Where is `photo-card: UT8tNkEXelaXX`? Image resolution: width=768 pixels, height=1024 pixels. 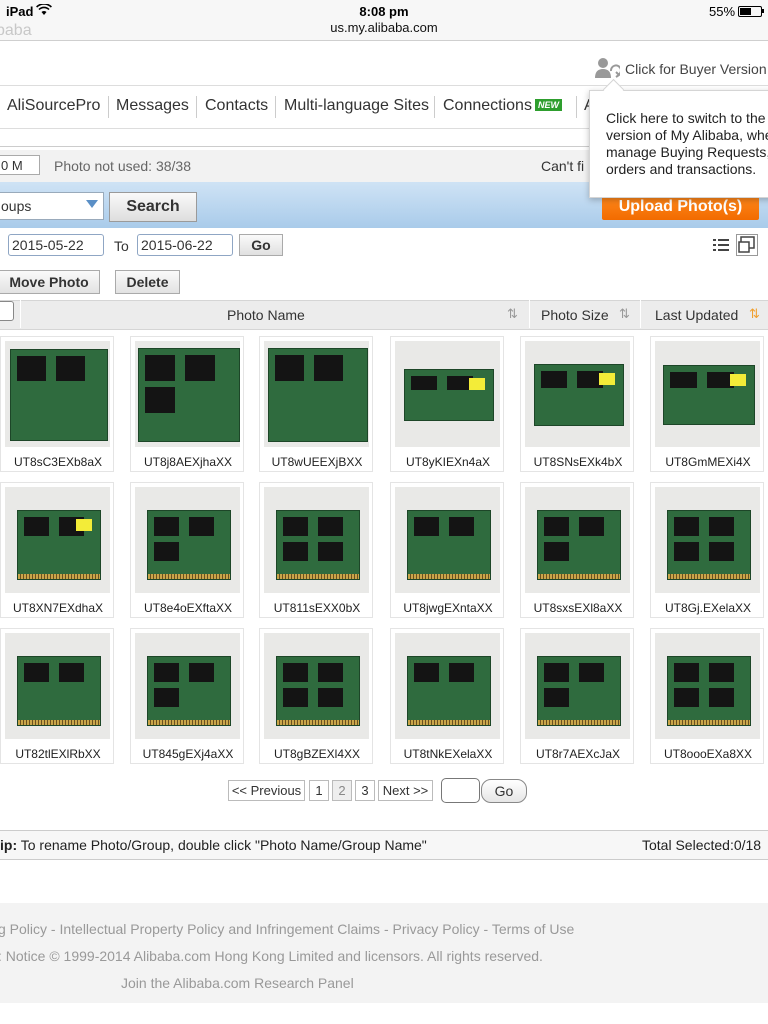
photo-card: UT8tNkEXelaXX is located at coordinates (447, 696).